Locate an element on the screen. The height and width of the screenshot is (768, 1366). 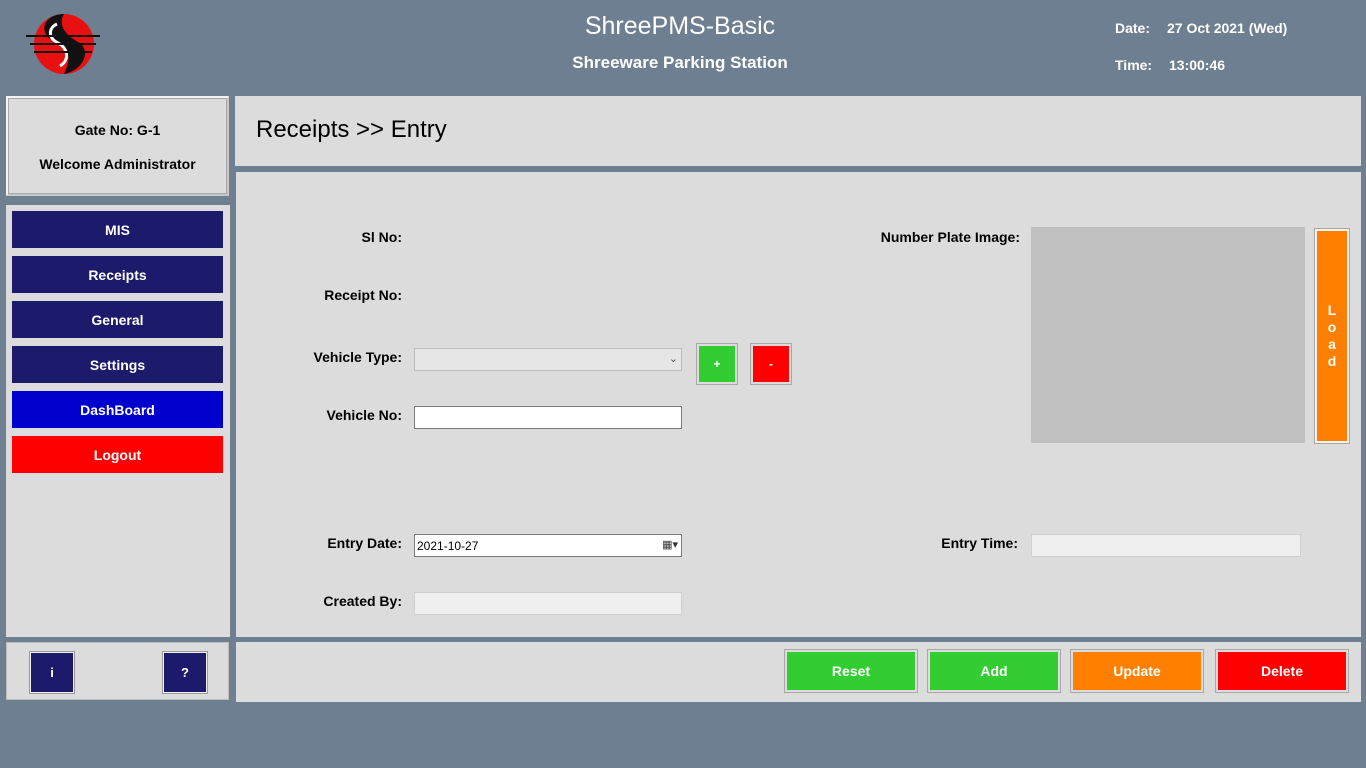
load-letter: d is located at coordinates (1332, 361).